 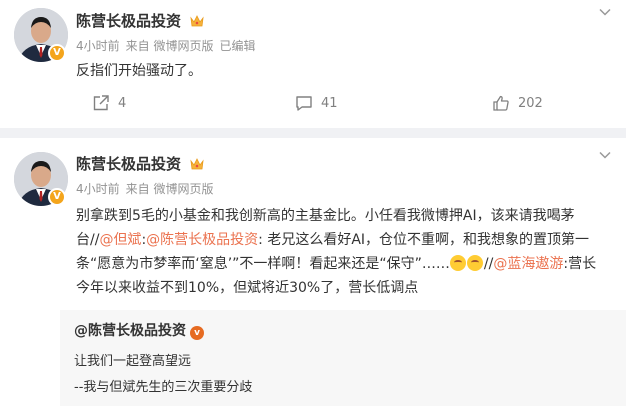 I want to click on action-bar: 4 41 202, so click(x=313, y=109).